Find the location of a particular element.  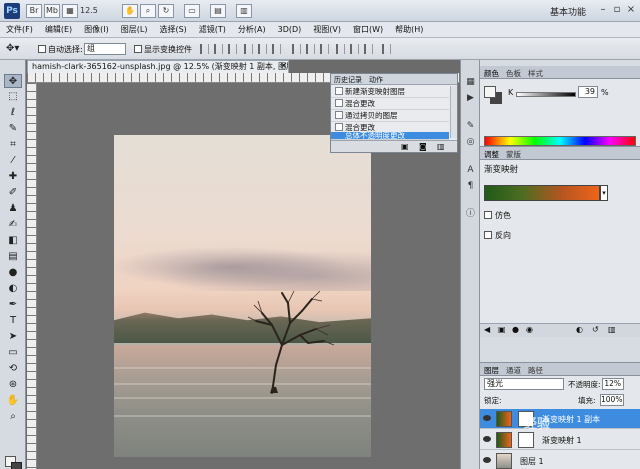

eyedropper-tool-icon: ⁄ is located at coordinates (13, 161).